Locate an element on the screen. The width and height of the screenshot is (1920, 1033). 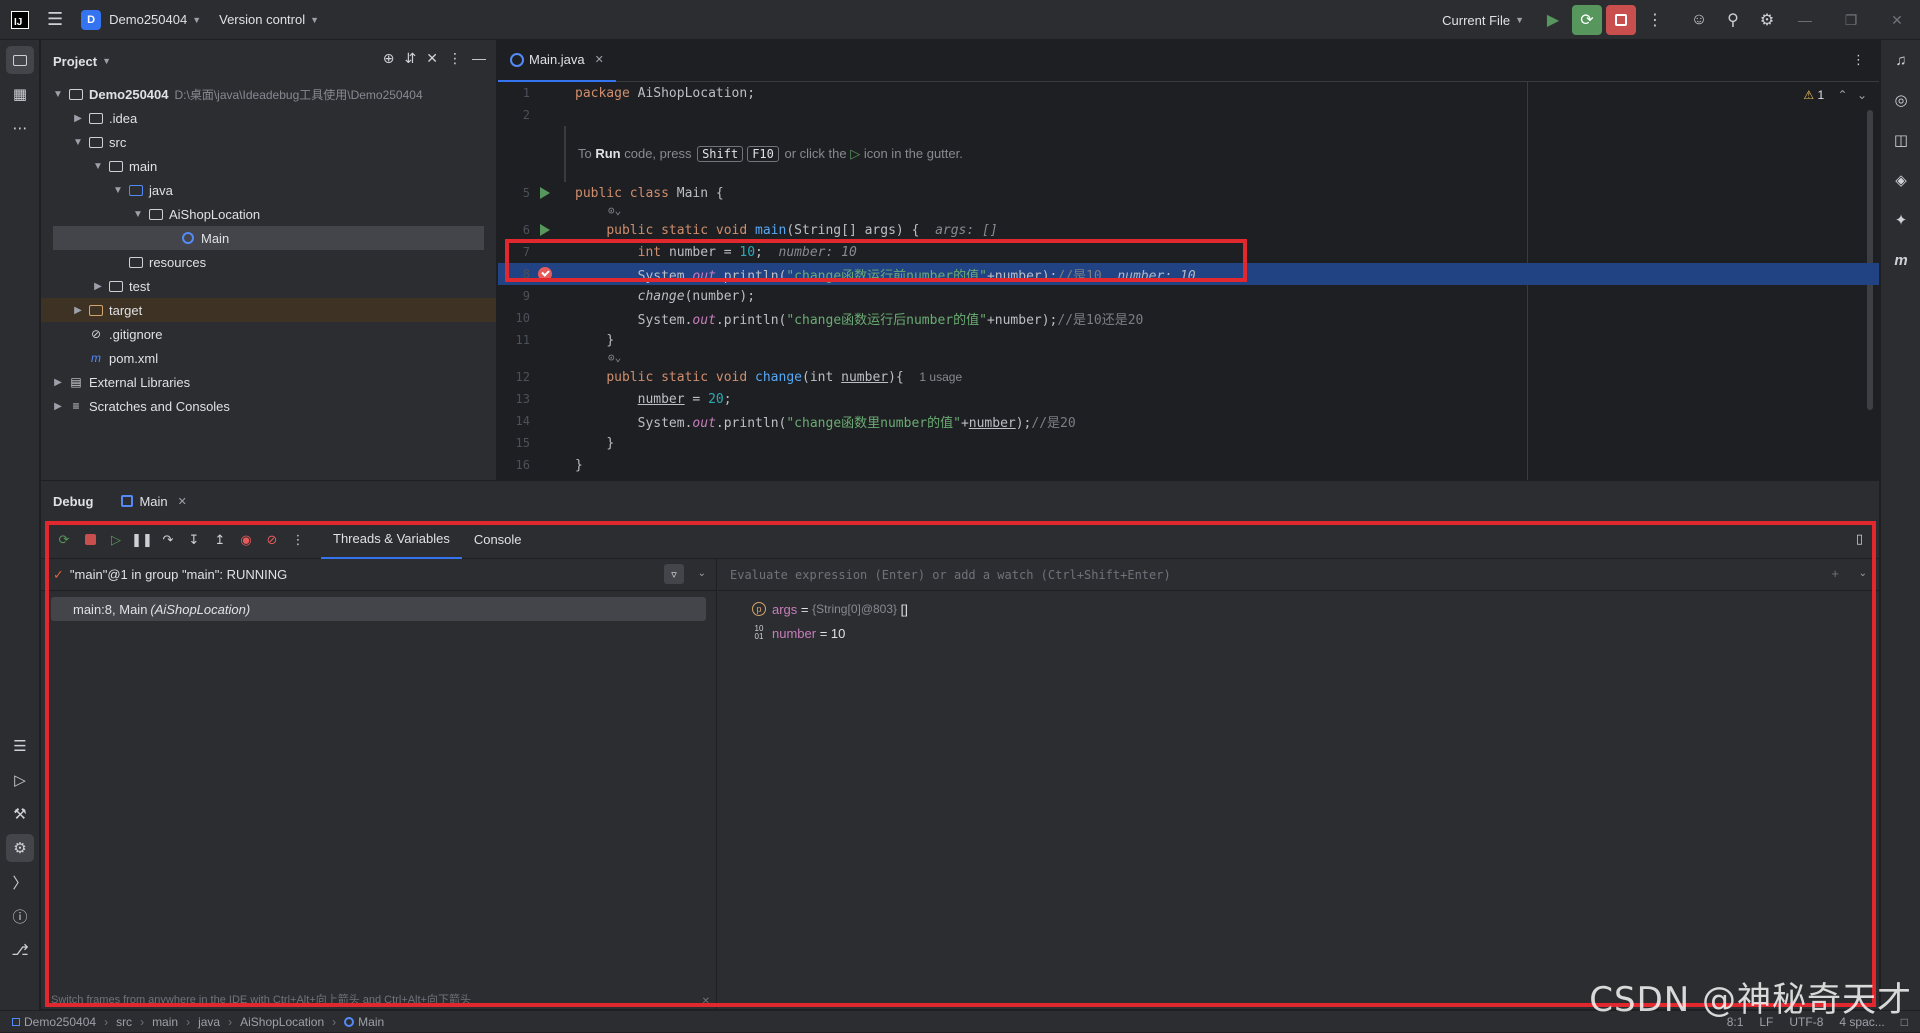
code-token: } is located at coordinates (610, 340).